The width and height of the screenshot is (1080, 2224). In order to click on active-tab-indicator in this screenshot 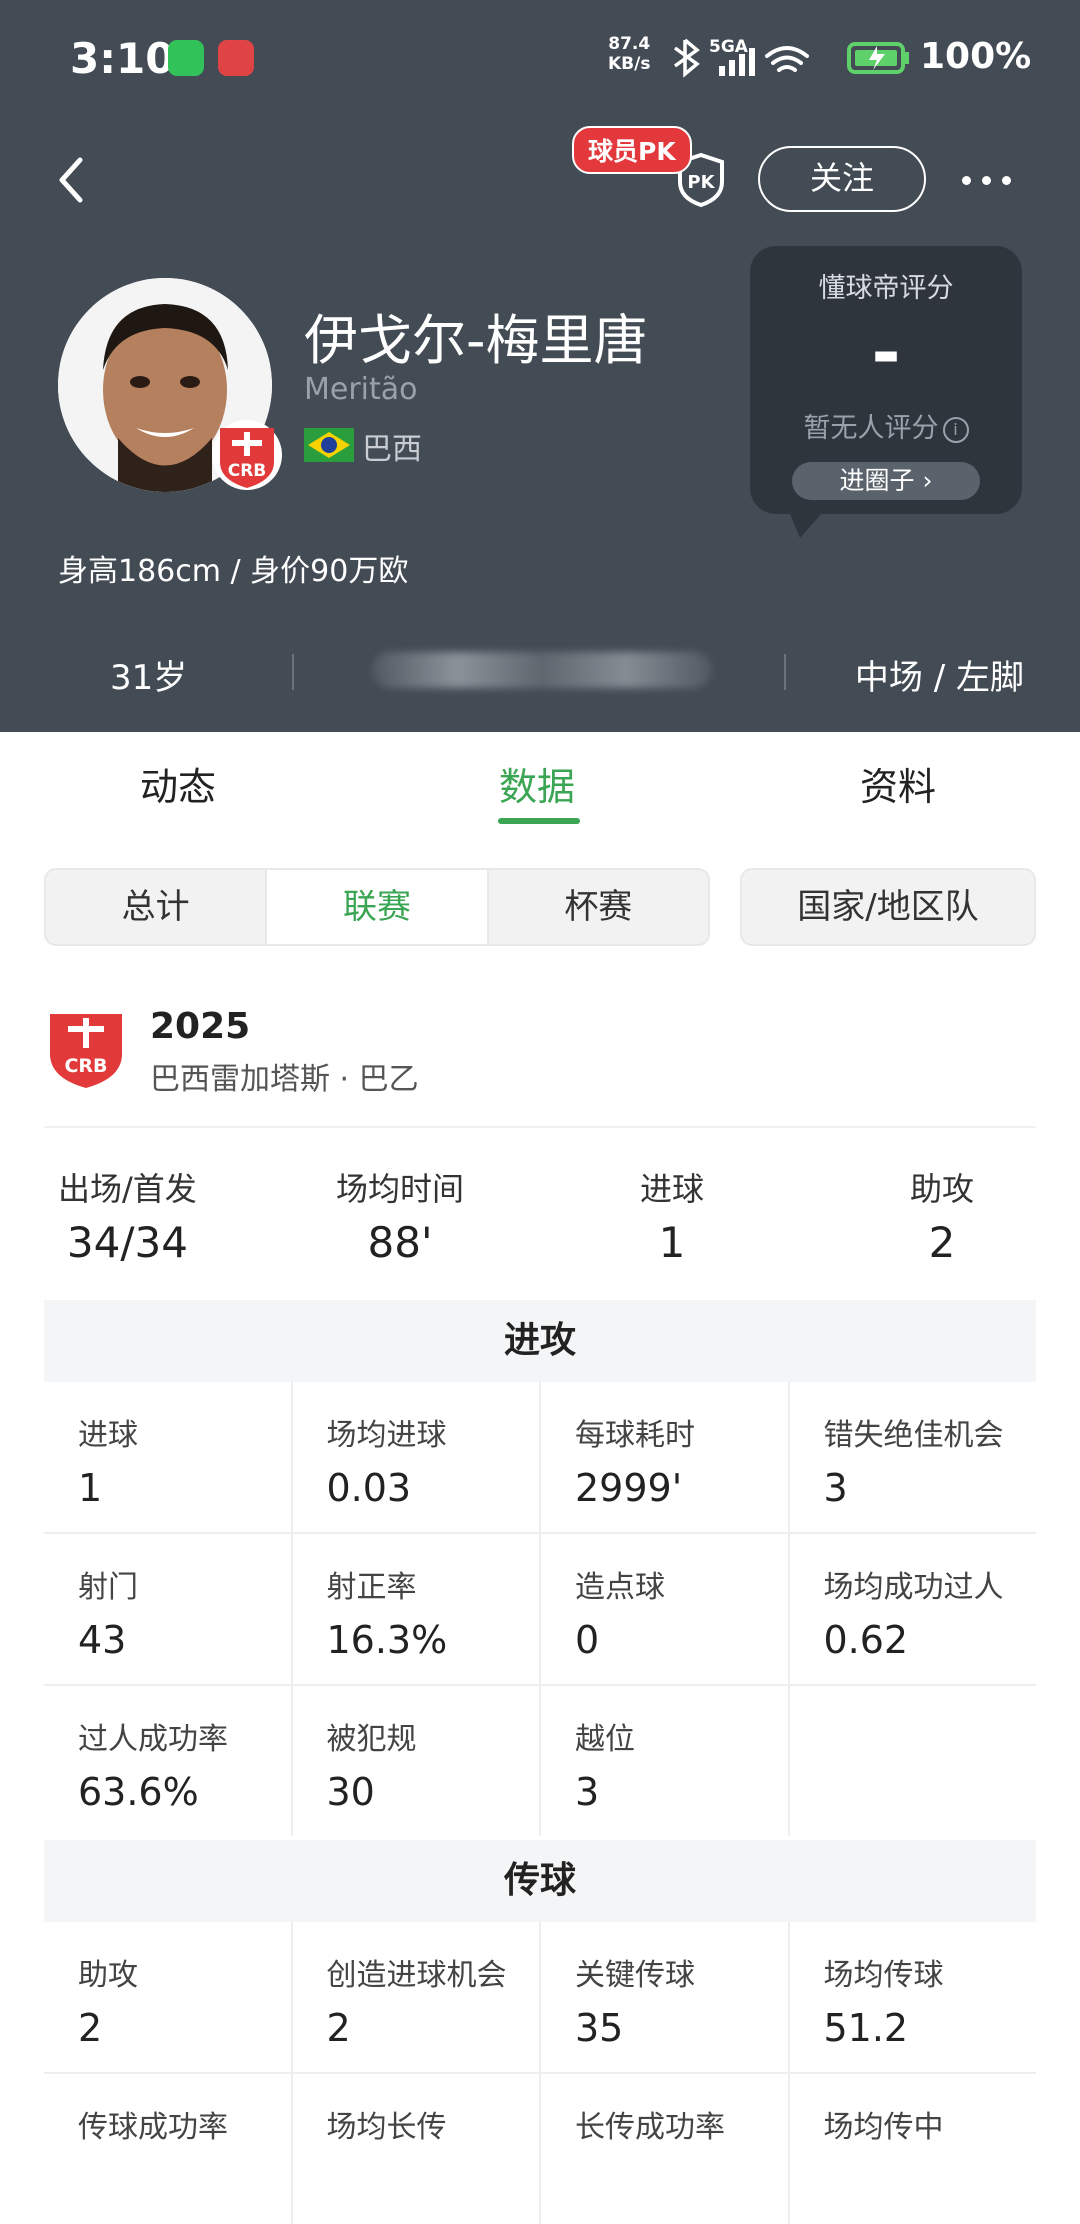, I will do `click(539, 821)`.